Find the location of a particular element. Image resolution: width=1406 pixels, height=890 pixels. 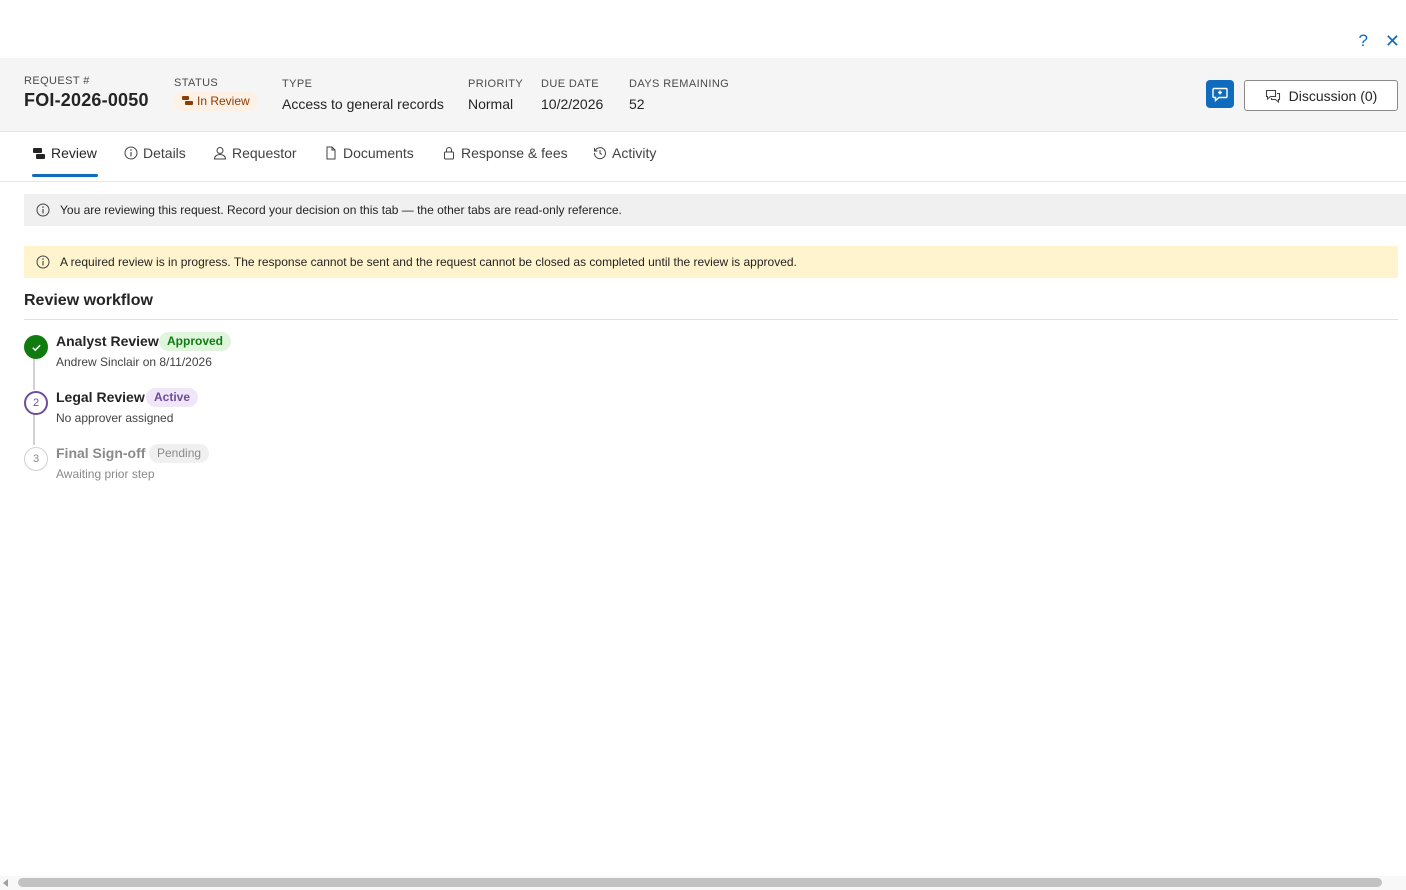

horizontal-scrollbar is located at coordinates (703, 883).